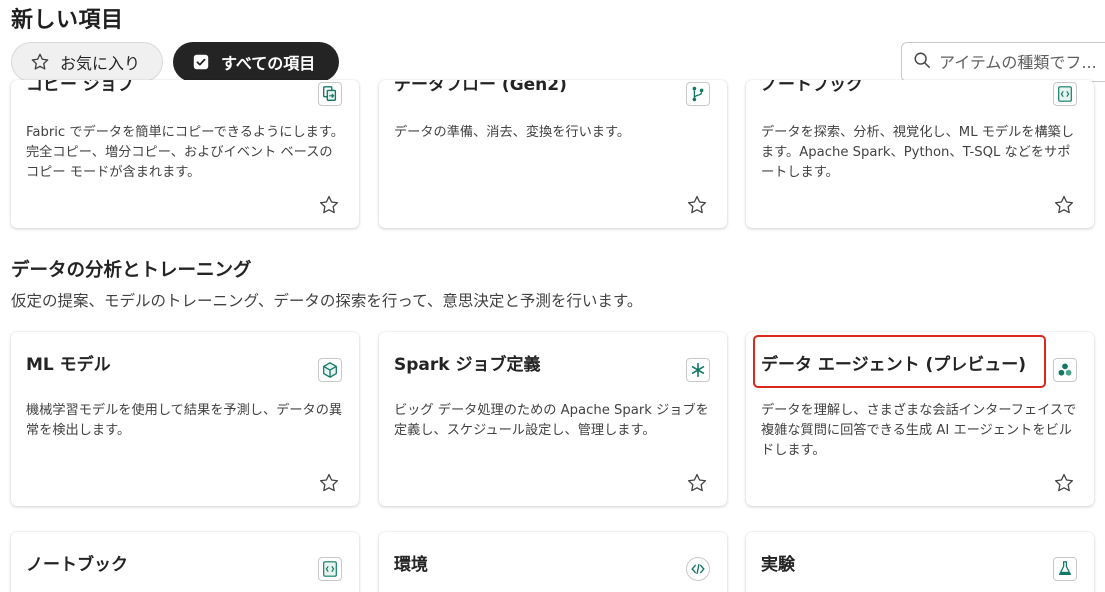 The image size is (1105, 592). Describe the element at coordinates (68, 365) in the screenshot. I see `card-title: ML モデル` at that location.